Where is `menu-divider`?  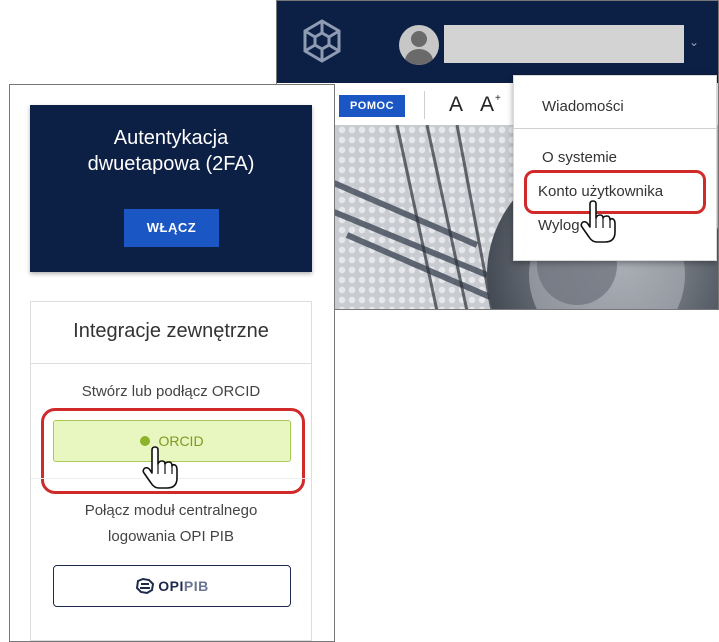
menu-divider is located at coordinates (615, 128).